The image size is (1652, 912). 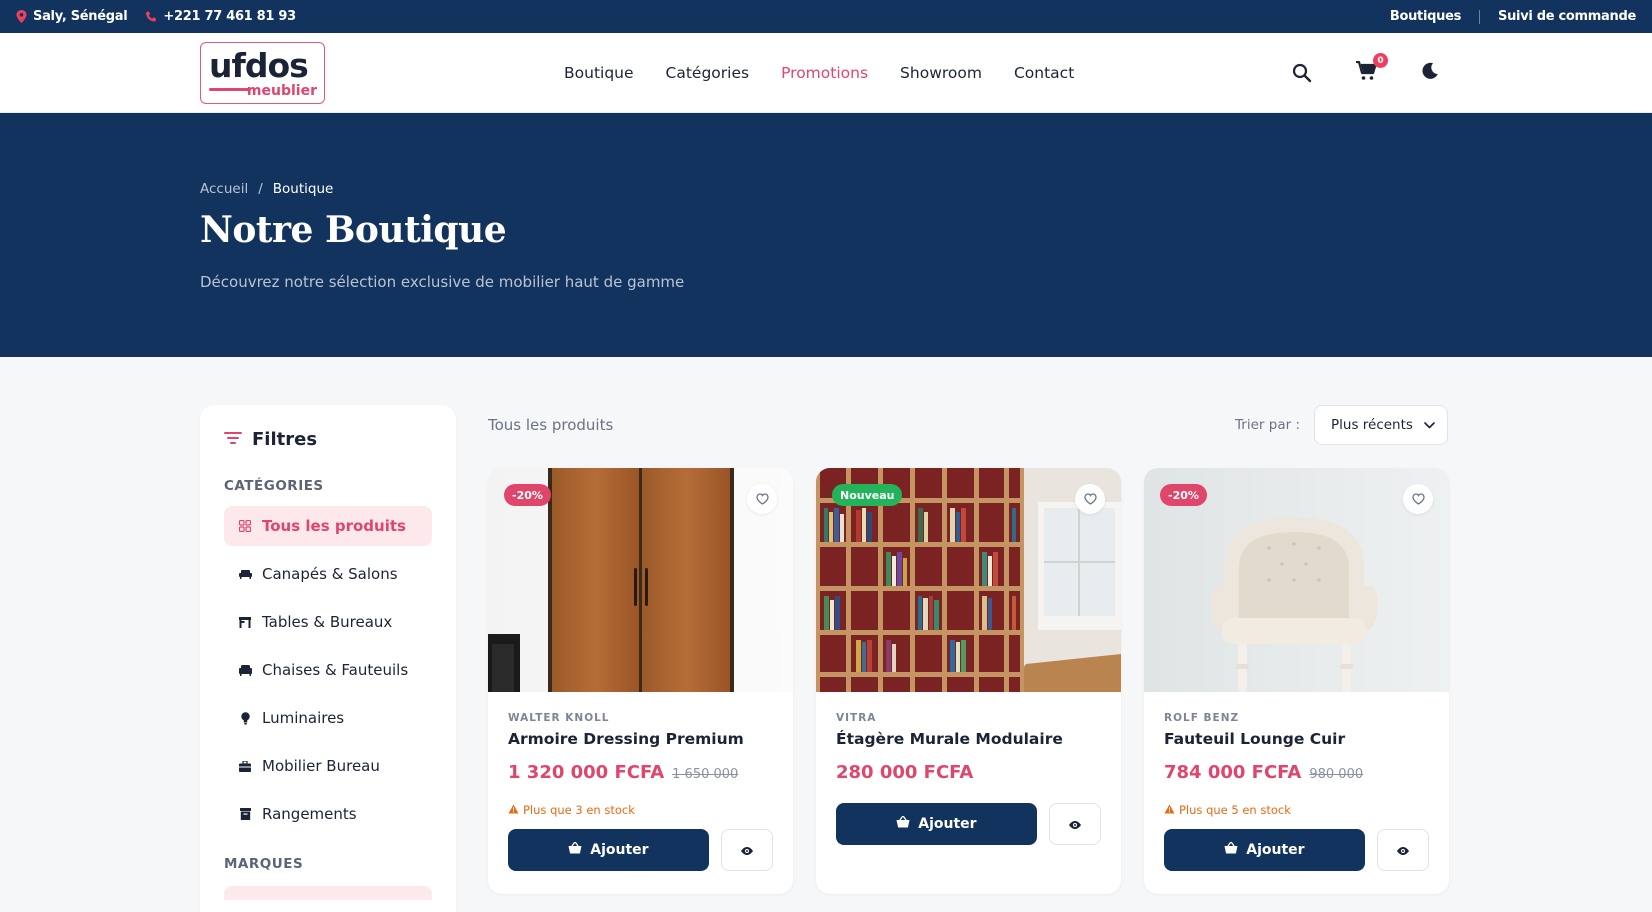 What do you see at coordinates (1296, 739) in the screenshot?
I see `product-name: Fauteuil Lounge Cuir` at bounding box center [1296, 739].